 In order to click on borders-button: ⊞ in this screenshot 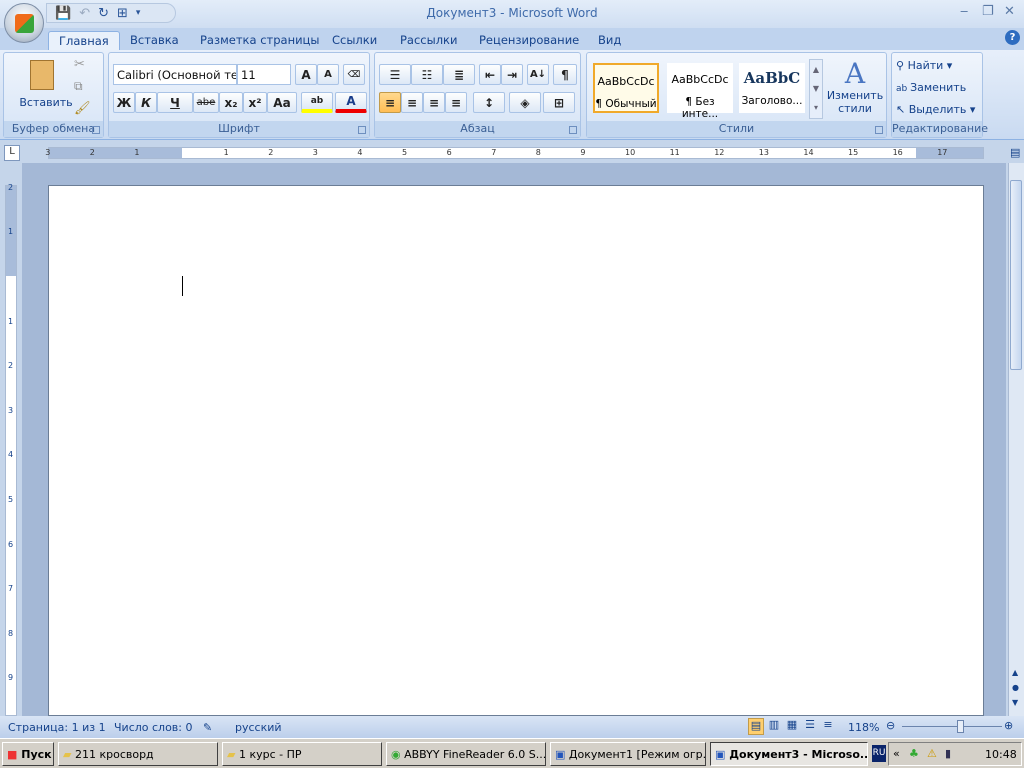, I will do `click(559, 102)`.